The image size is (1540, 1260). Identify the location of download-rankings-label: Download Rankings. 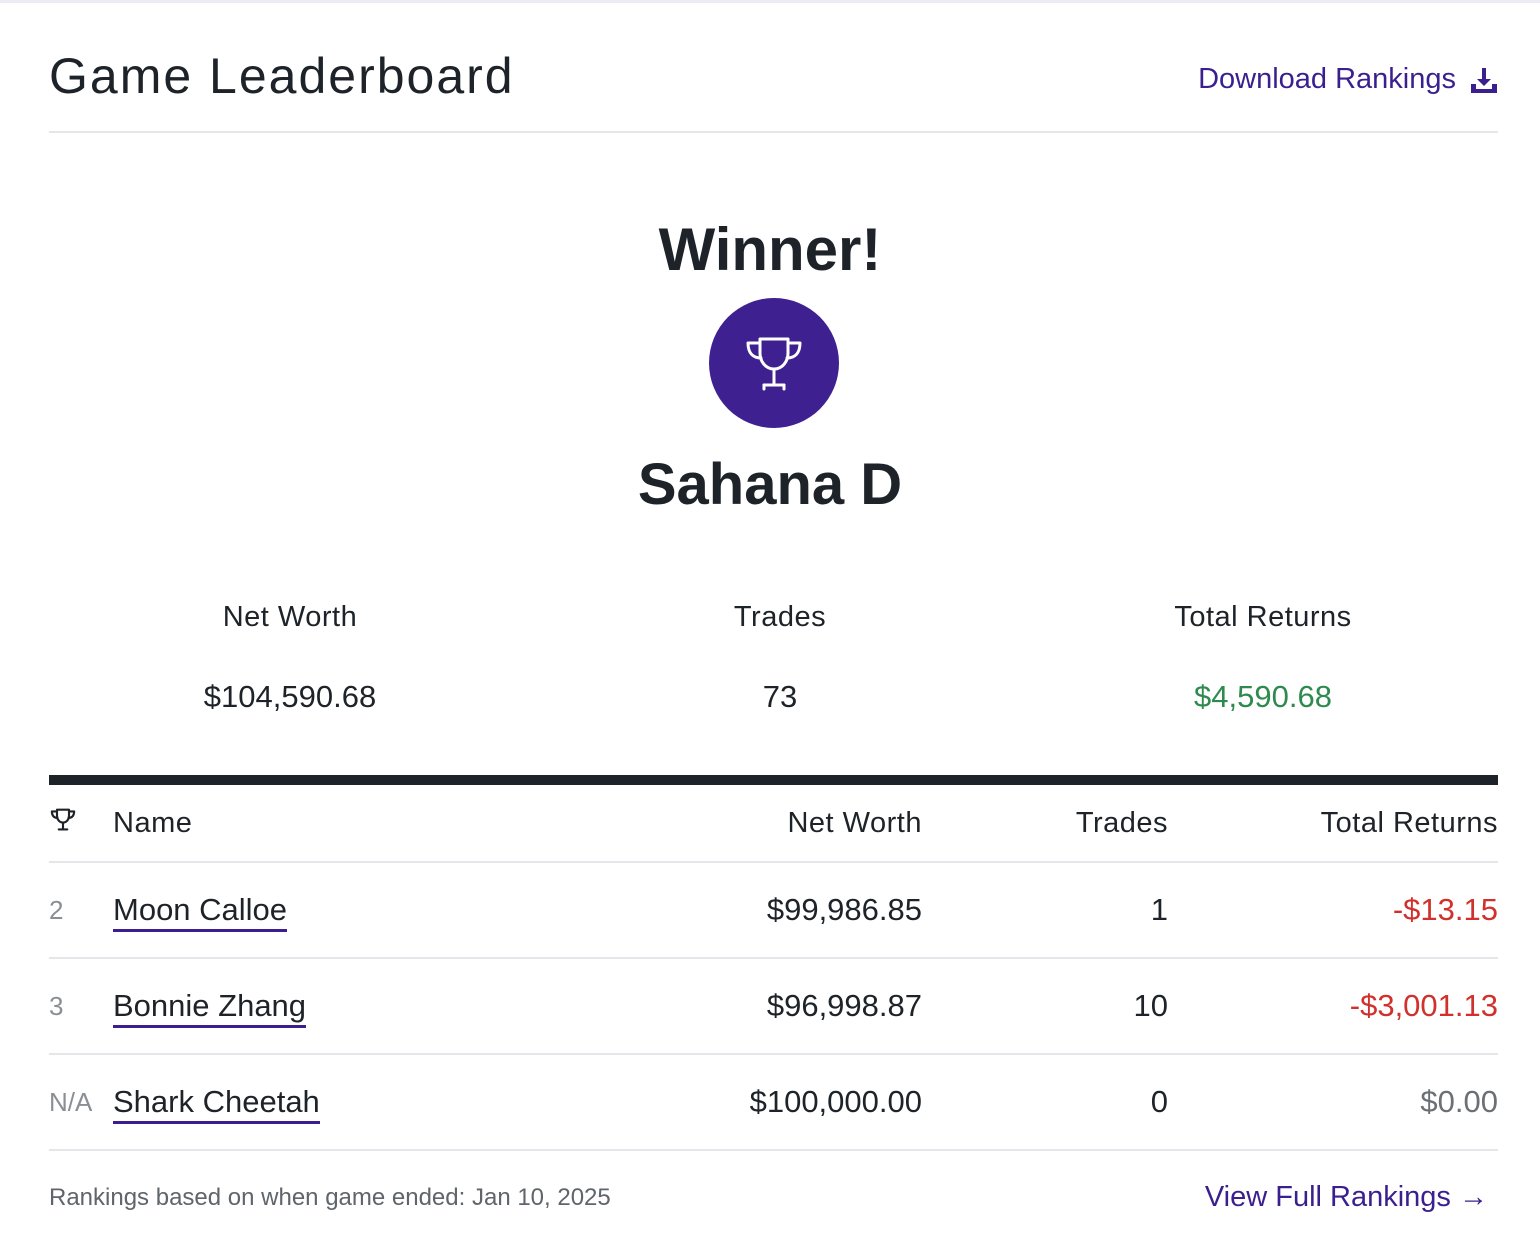
(1327, 79).